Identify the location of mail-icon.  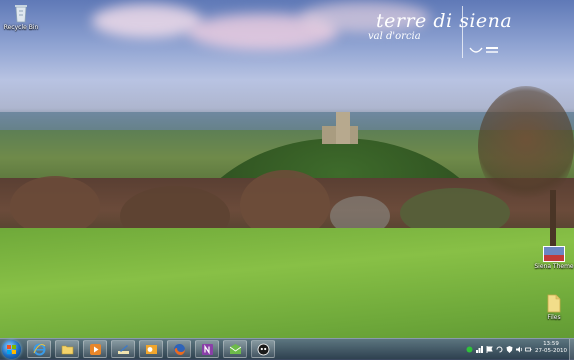
(235, 349).